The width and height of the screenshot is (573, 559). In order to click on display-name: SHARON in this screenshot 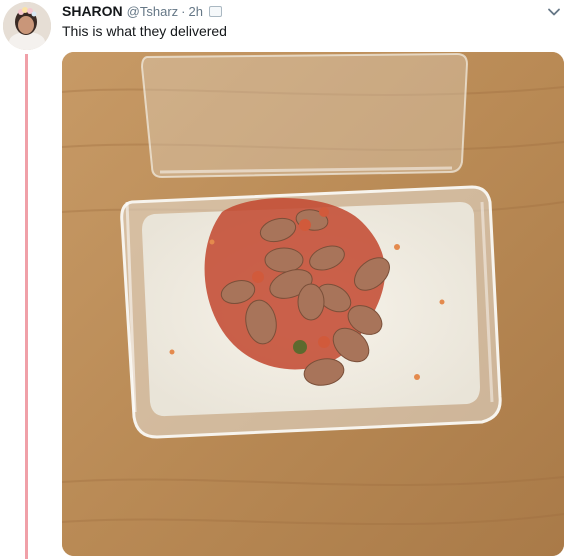, I will do `click(92, 11)`.